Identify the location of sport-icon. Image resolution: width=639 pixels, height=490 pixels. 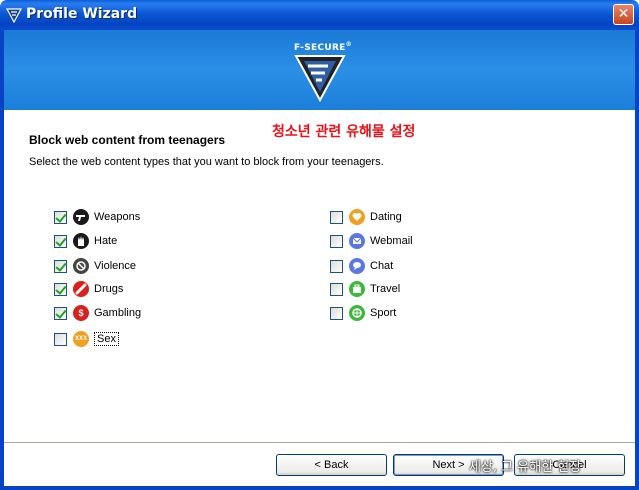
(357, 313).